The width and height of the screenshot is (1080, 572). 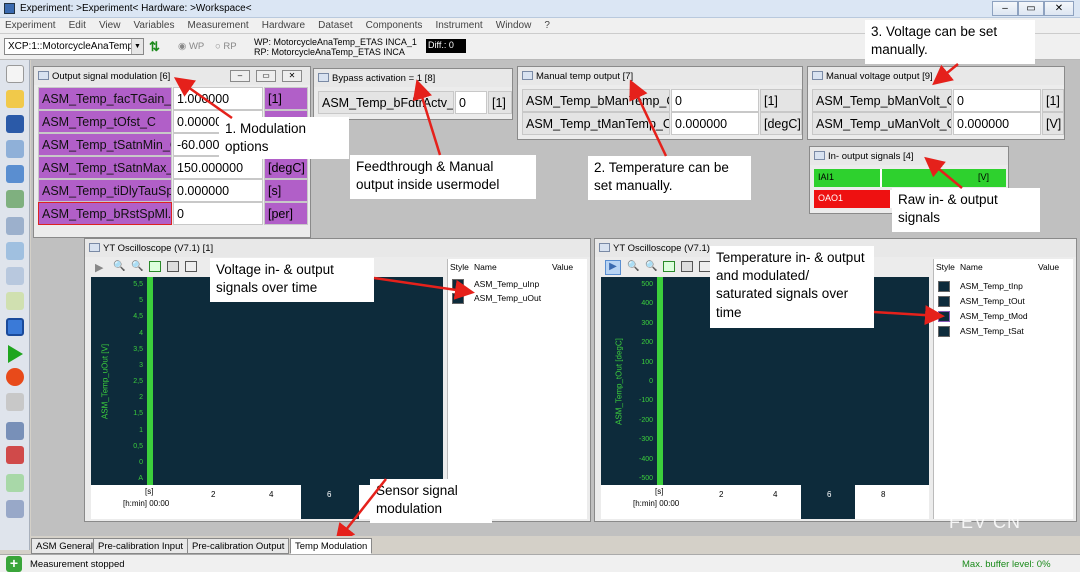 What do you see at coordinates (943, 172) in the screenshot?
I see `arrow-raw-io` at bounding box center [943, 172].